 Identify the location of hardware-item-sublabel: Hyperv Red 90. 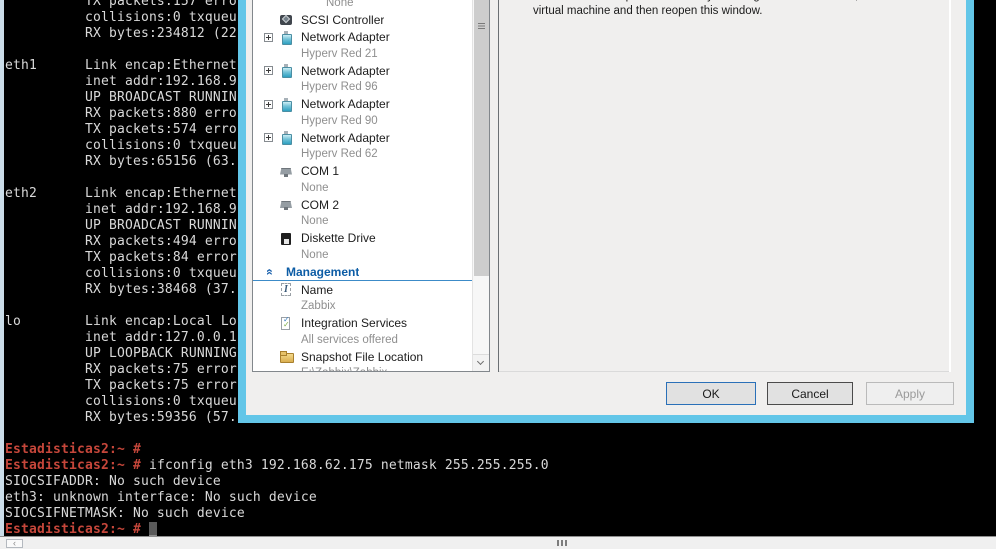
(339, 120).